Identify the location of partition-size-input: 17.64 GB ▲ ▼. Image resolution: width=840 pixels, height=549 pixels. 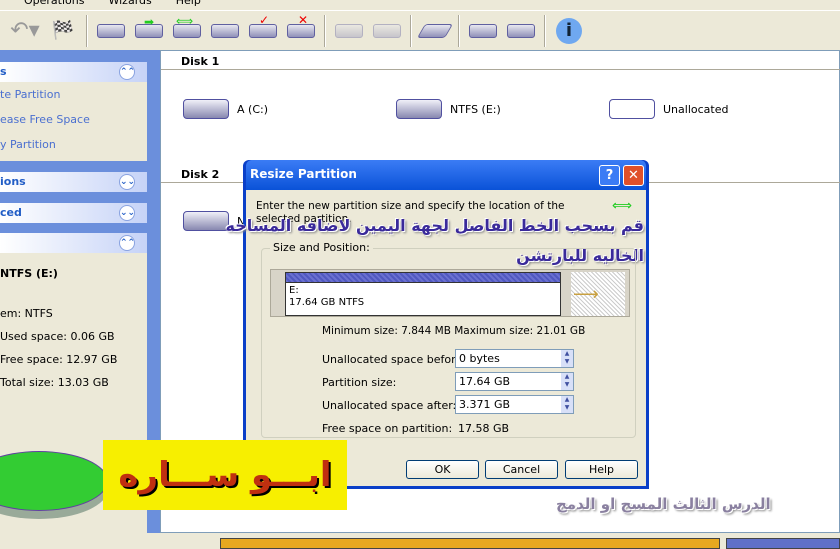
(514, 381).